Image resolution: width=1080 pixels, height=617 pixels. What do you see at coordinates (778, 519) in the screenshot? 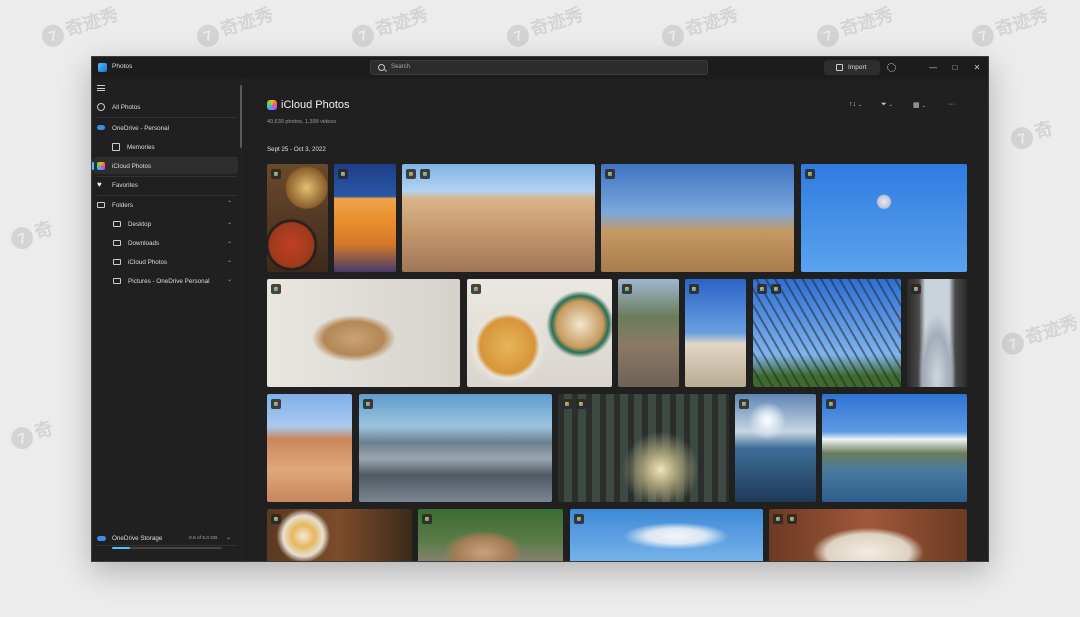
I see `live-photo-icon` at bounding box center [778, 519].